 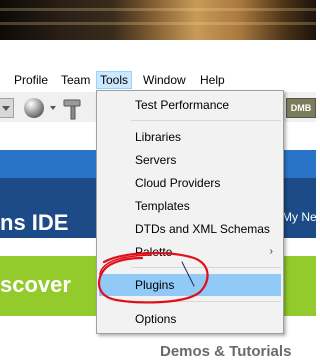 I want to click on menu-item-templates: Templates, so click(x=190, y=206).